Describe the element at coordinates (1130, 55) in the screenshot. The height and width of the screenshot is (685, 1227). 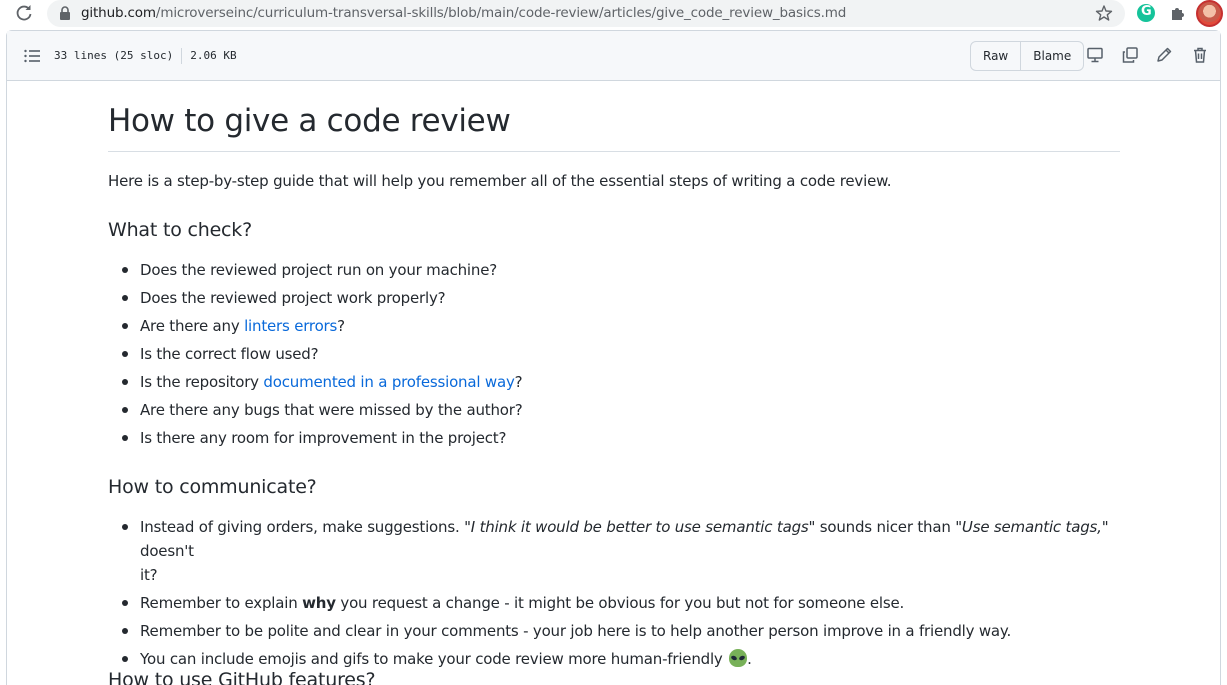
I see `copy-icon` at that location.